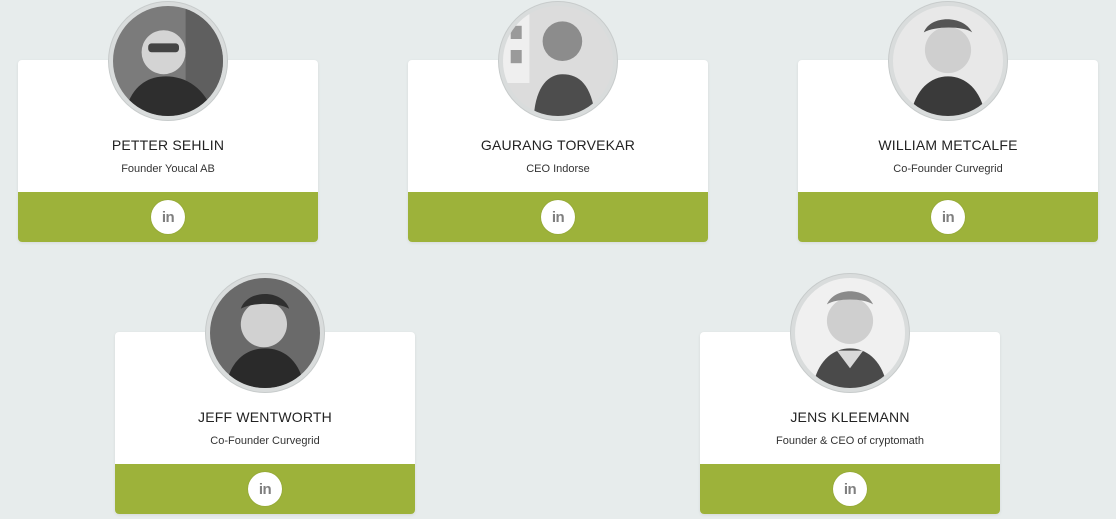  Describe the element at coordinates (168, 145) in the screenshot. I see `member-name: PETTER SEHLIN` at that location.